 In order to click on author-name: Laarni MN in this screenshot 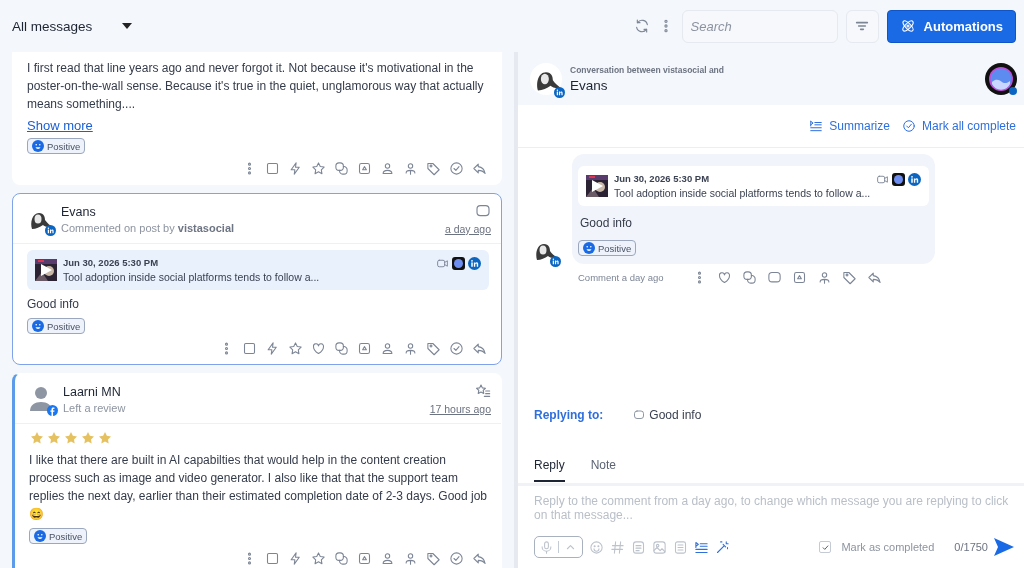, I will do `click(92, 391)`.